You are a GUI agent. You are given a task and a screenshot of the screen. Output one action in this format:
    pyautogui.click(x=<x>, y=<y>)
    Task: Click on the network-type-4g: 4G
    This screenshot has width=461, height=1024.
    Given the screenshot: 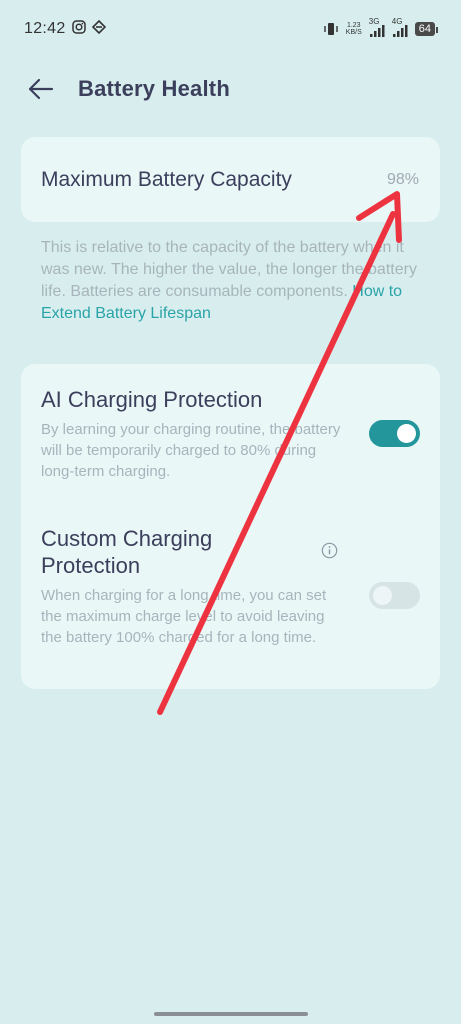 What is the action you would take?
    pyautogui.click(x=397, y=21)
    